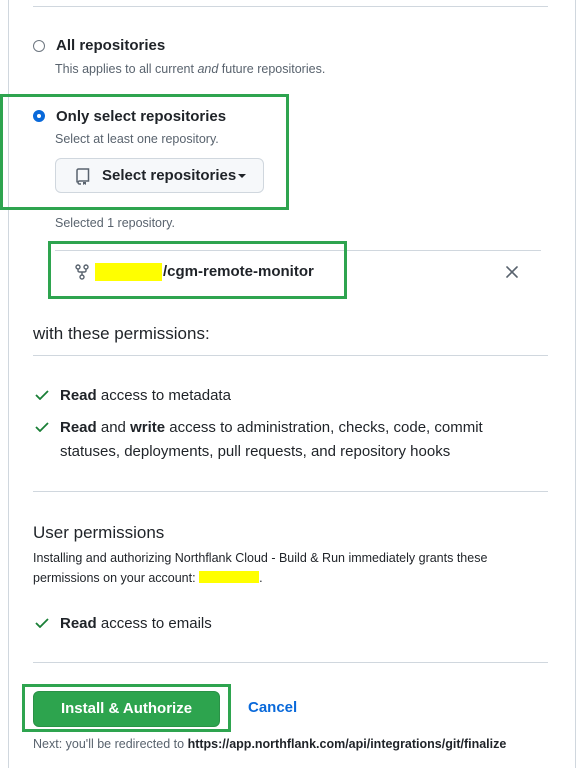  Describe the element at coordinates (39, 116) in the screenshot. I see `only-select-repositories-radio` at that location.